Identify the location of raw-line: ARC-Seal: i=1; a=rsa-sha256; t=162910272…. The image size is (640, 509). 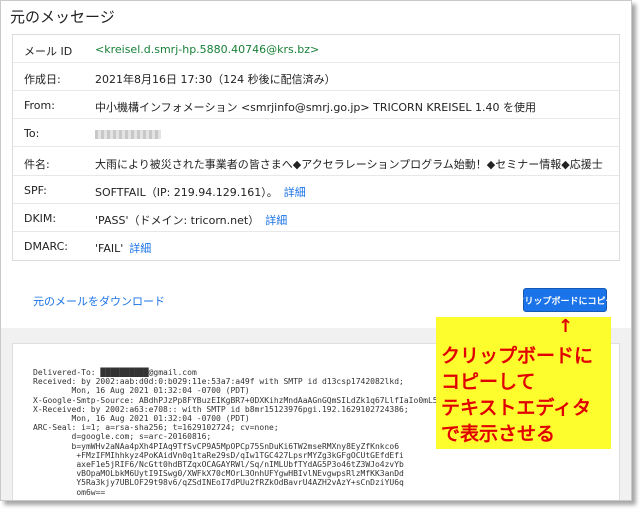
(156, 428).